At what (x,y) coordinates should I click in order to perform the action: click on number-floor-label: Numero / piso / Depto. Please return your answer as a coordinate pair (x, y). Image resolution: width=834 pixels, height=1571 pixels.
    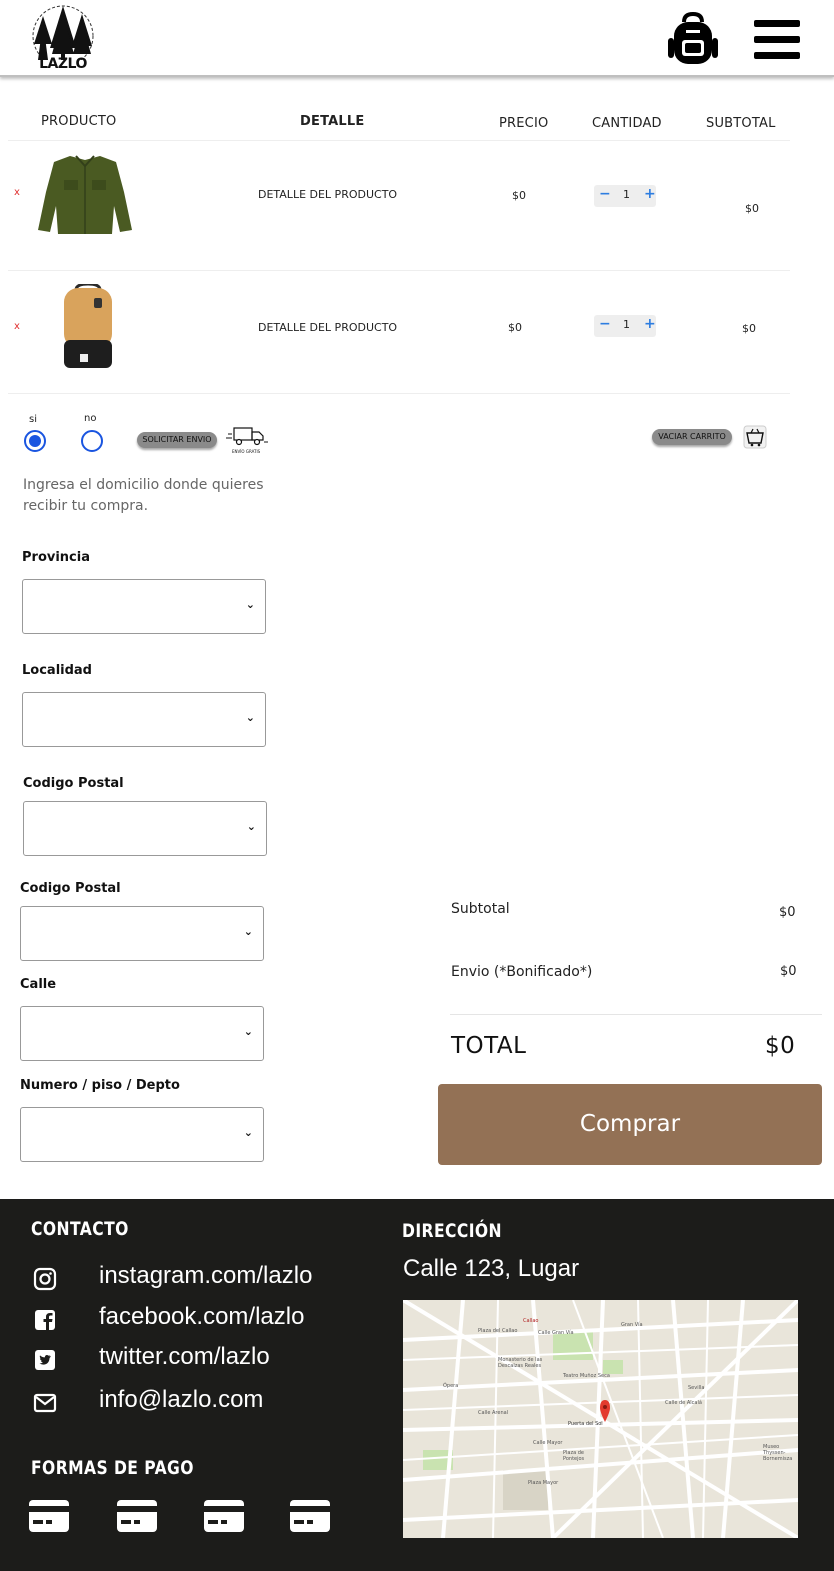
    Looking at the image, I should click on (100, 1085).